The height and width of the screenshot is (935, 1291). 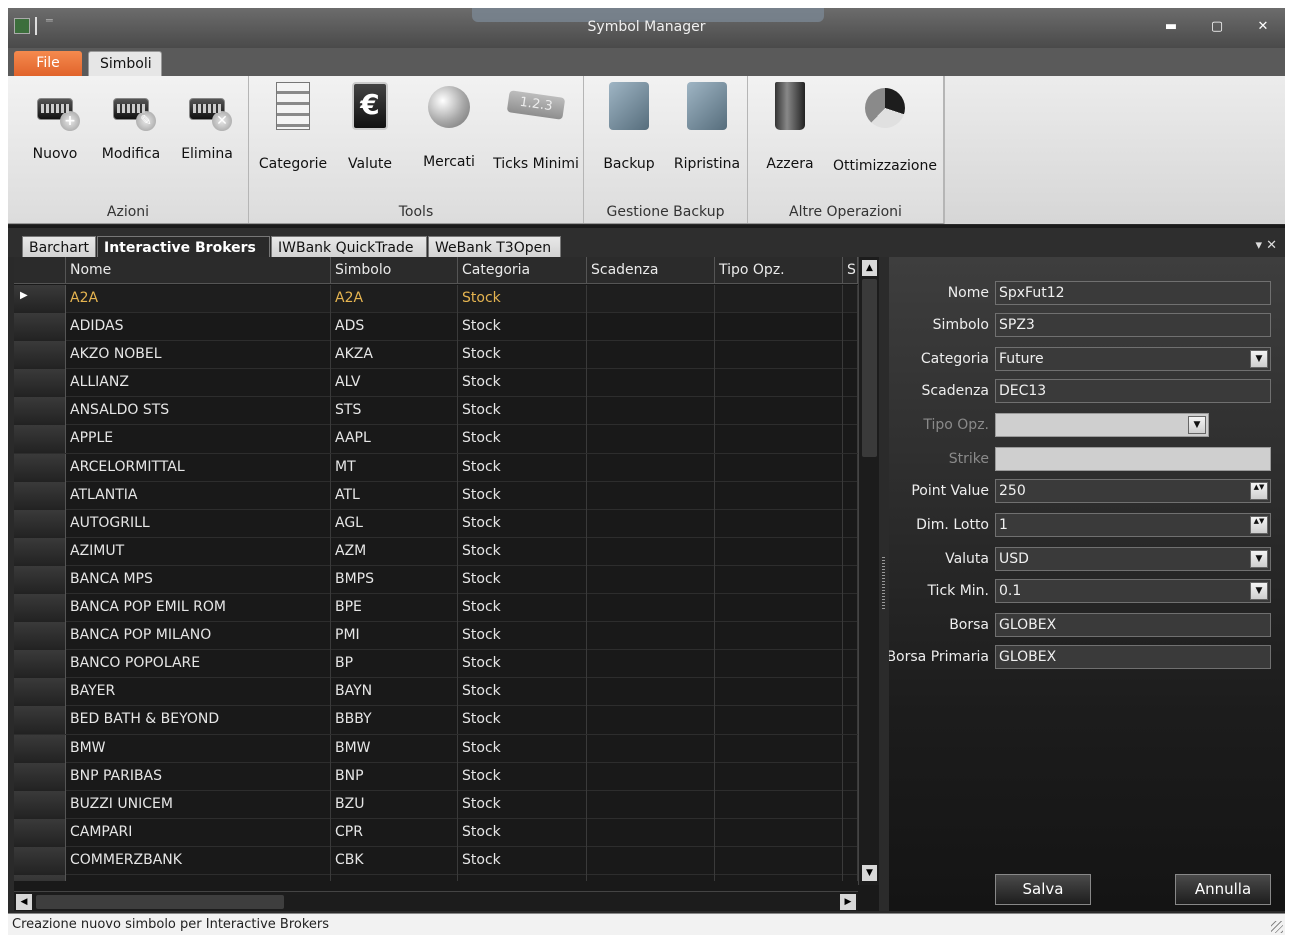 I want to click on nuovo-button: + Nuovo, so click(x=55, y=122).